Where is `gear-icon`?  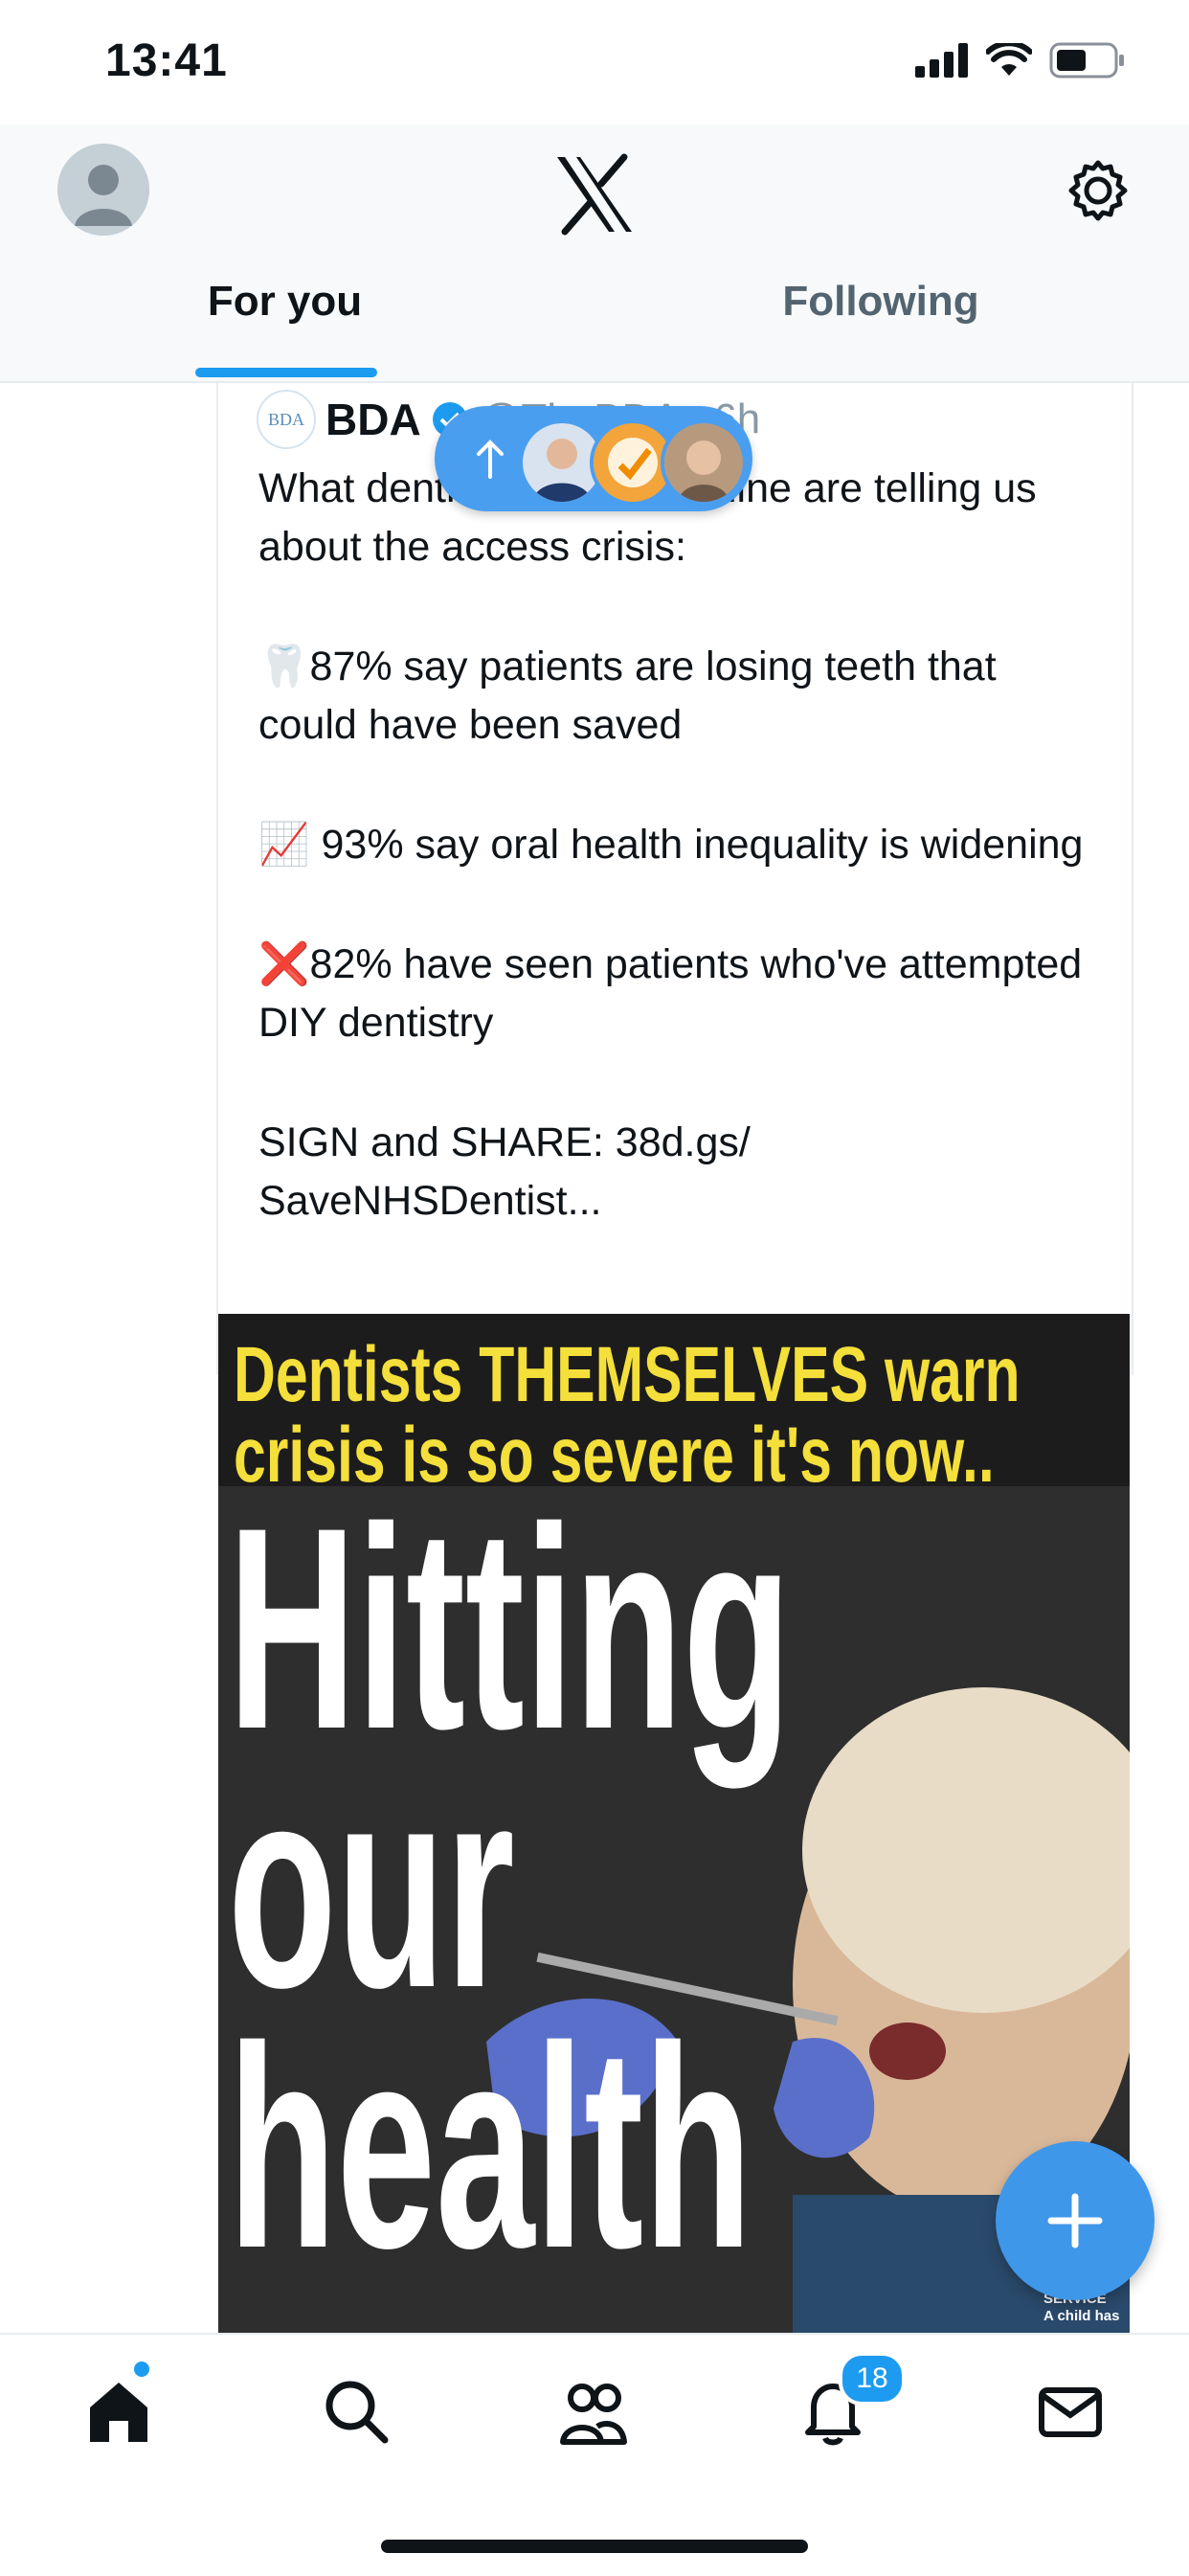
gear-icon is located at coordinates (1098, 190).